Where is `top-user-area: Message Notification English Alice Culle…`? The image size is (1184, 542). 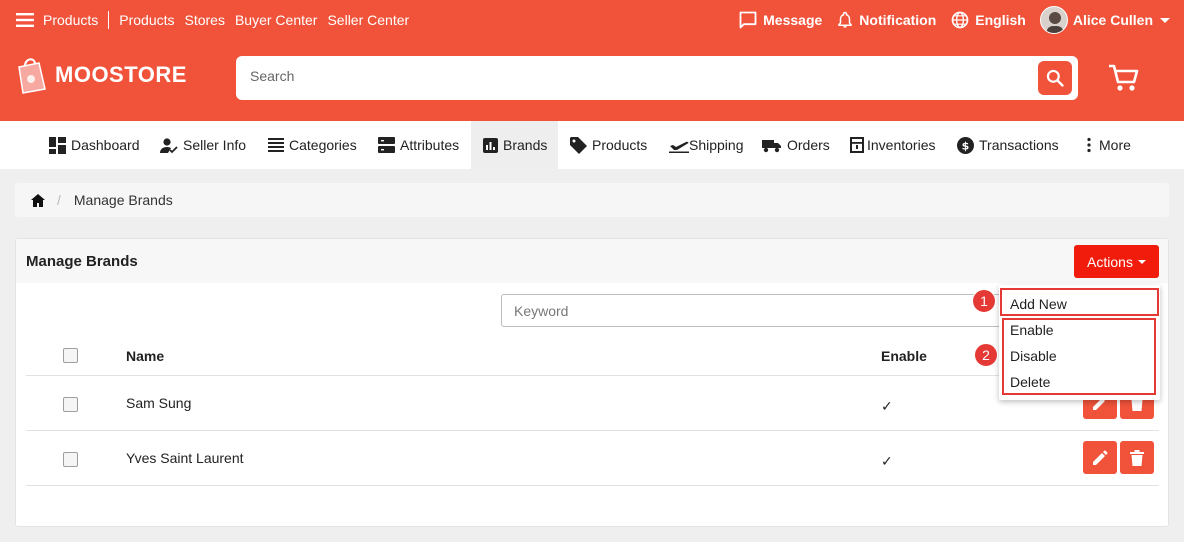 top-user-area: Message Notification English Alice Culle… is located at coordinates (948, 20).